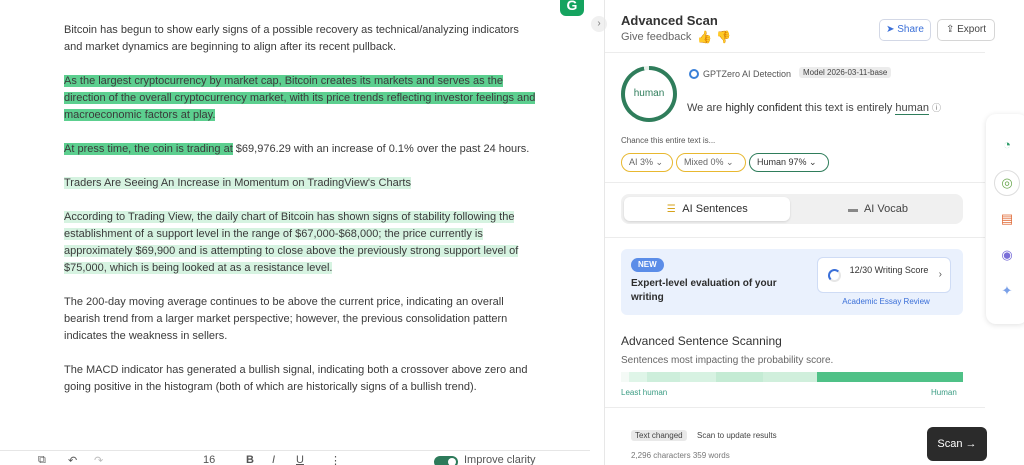 This screenshot has width=1024, height=465. I want to click on human-label: Human, so click(944, 392).